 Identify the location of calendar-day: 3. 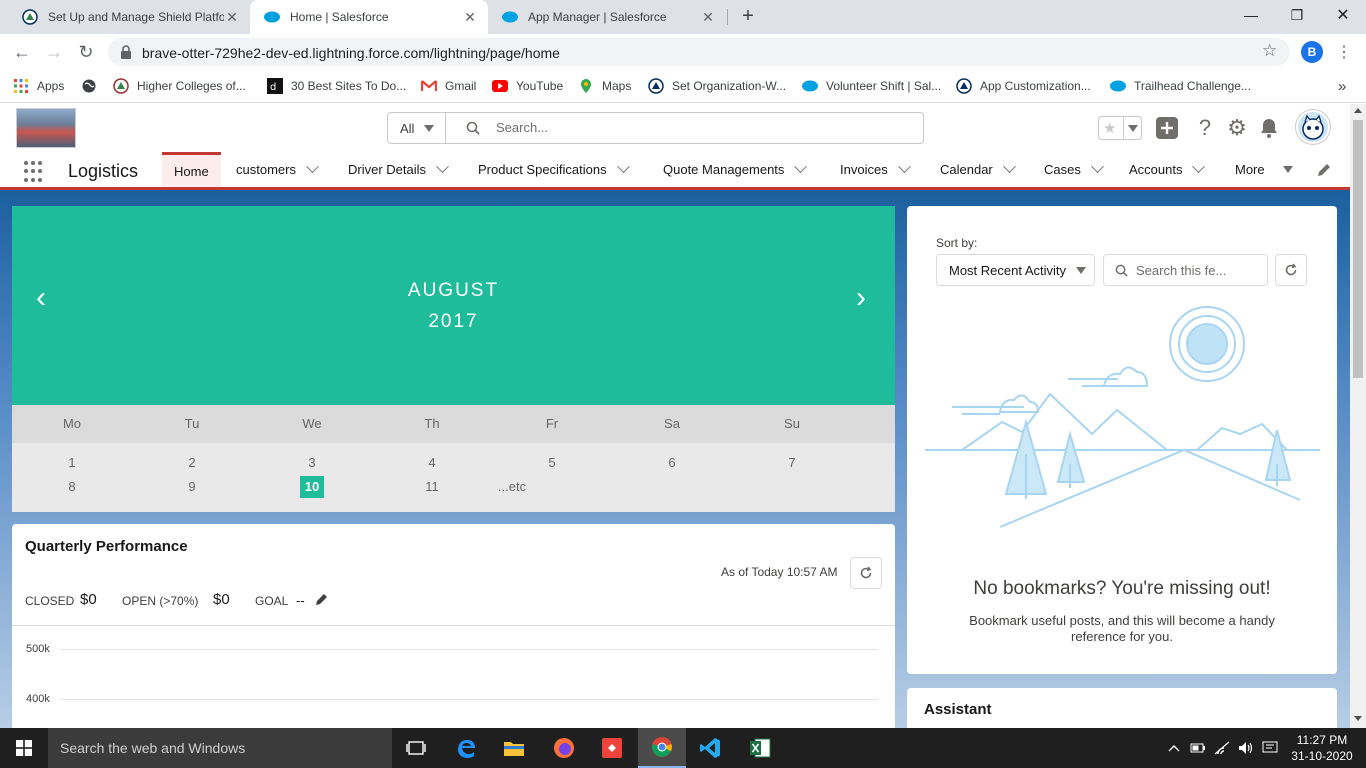
(312, 463).